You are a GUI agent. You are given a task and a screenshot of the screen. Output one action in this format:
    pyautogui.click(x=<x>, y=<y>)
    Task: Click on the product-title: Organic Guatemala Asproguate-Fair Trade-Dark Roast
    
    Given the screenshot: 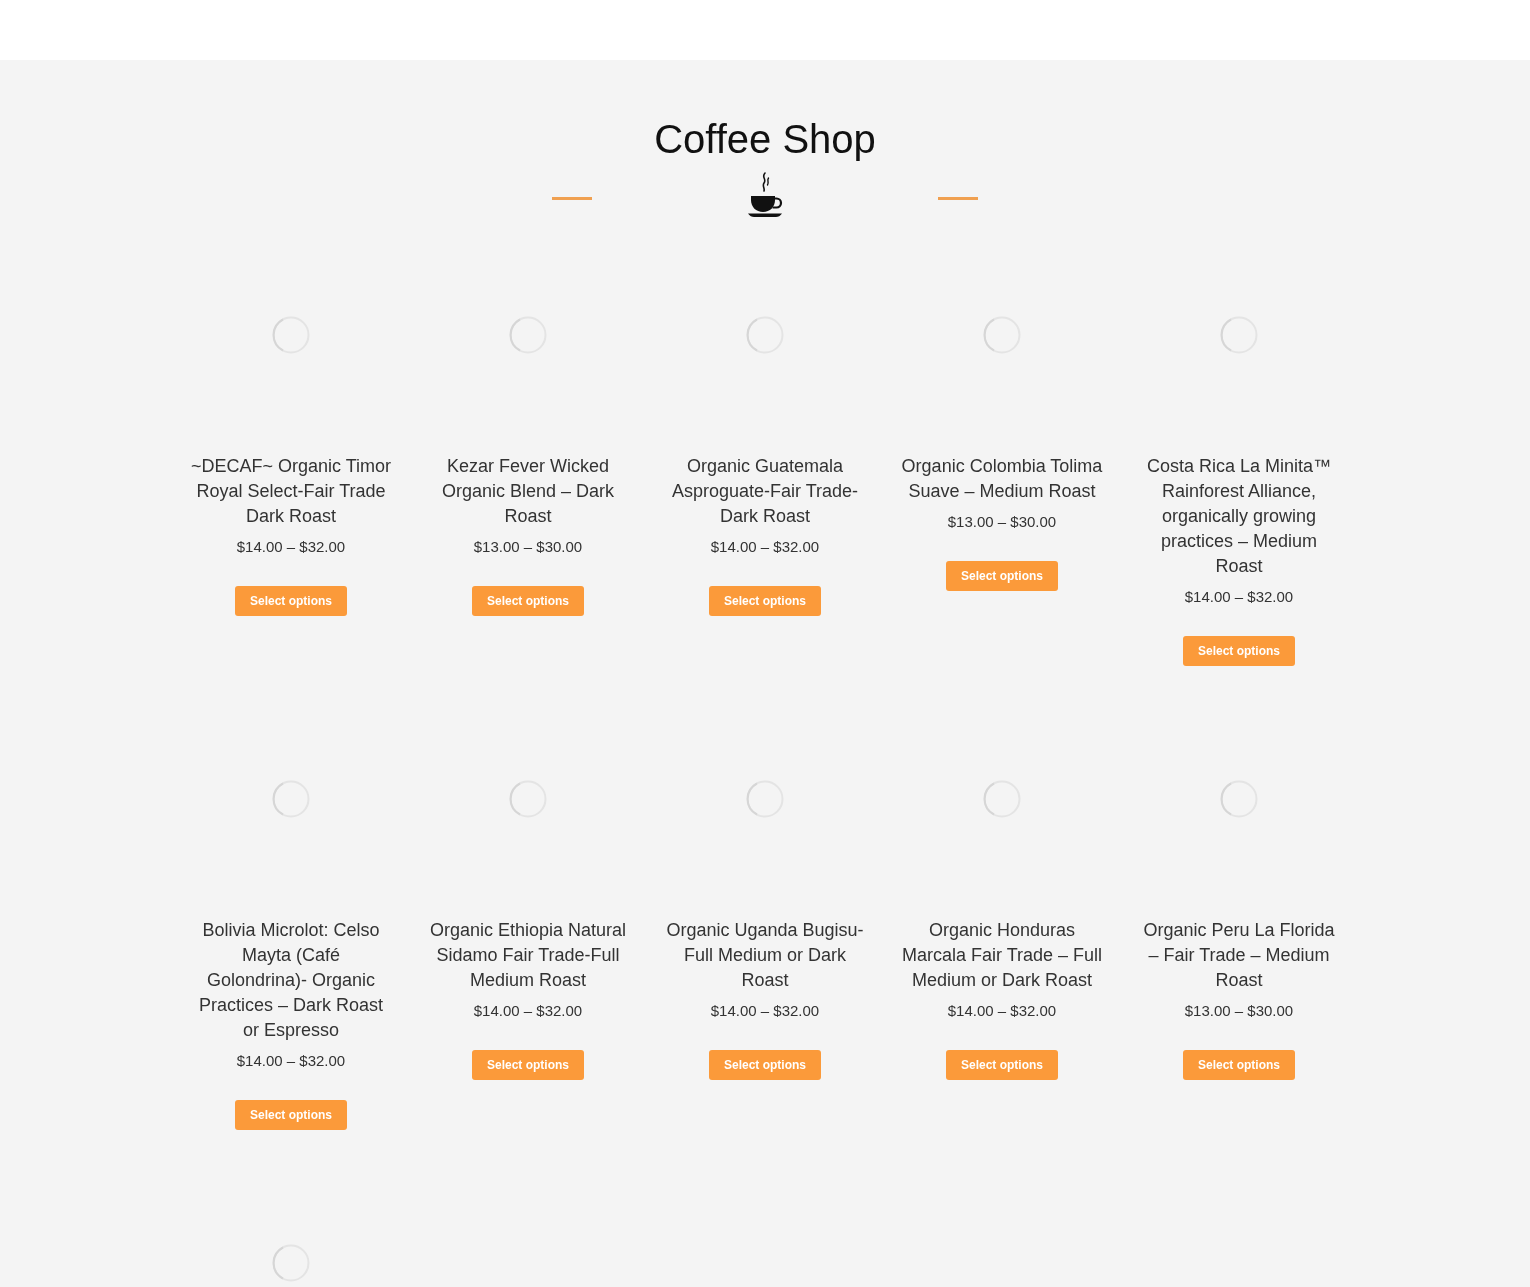 What is the action you would take?
    pyautogui.click(x=765, y=491)
    